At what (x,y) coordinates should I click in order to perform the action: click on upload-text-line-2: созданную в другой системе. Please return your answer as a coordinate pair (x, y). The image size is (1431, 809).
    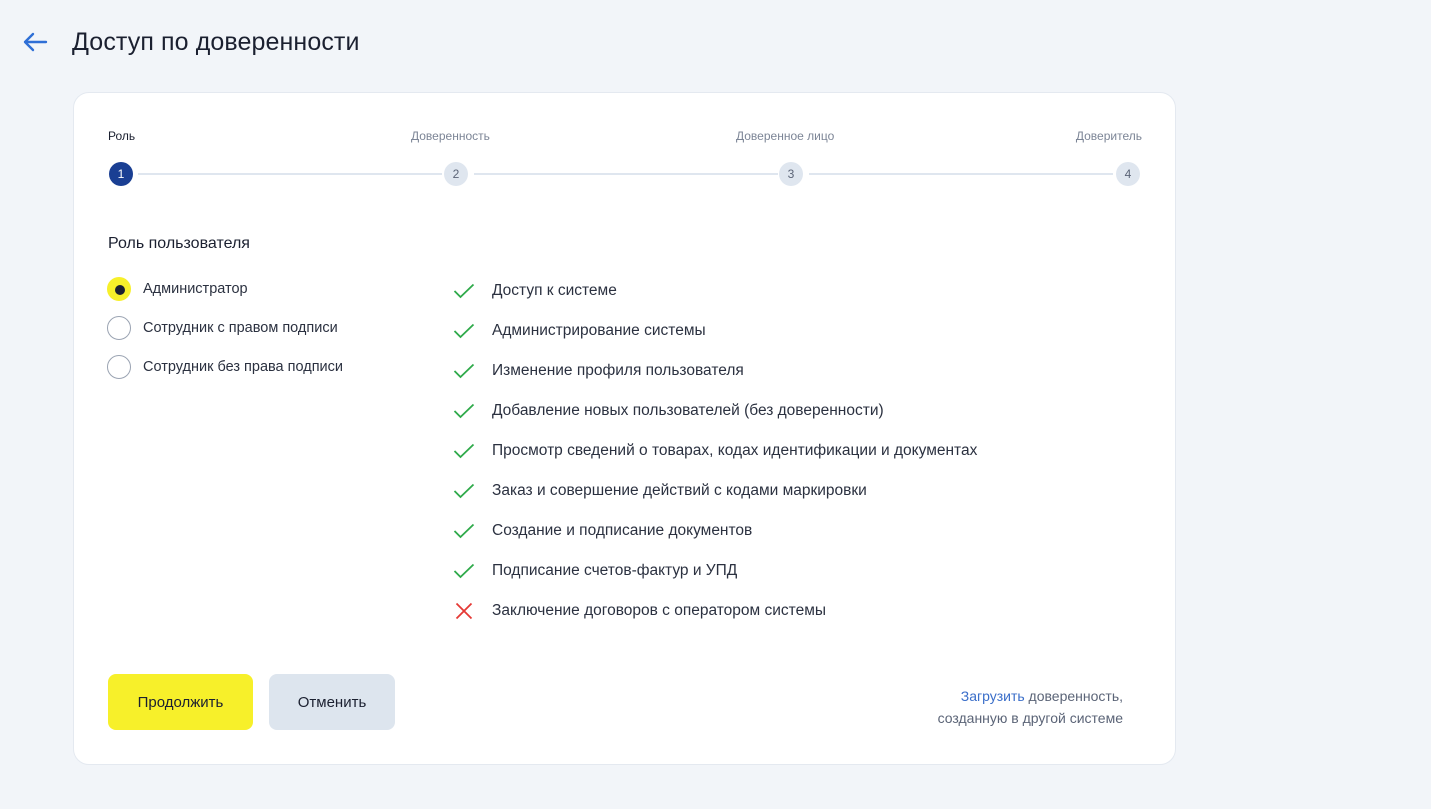
    Looking at the image, I should click on (1030, 718).